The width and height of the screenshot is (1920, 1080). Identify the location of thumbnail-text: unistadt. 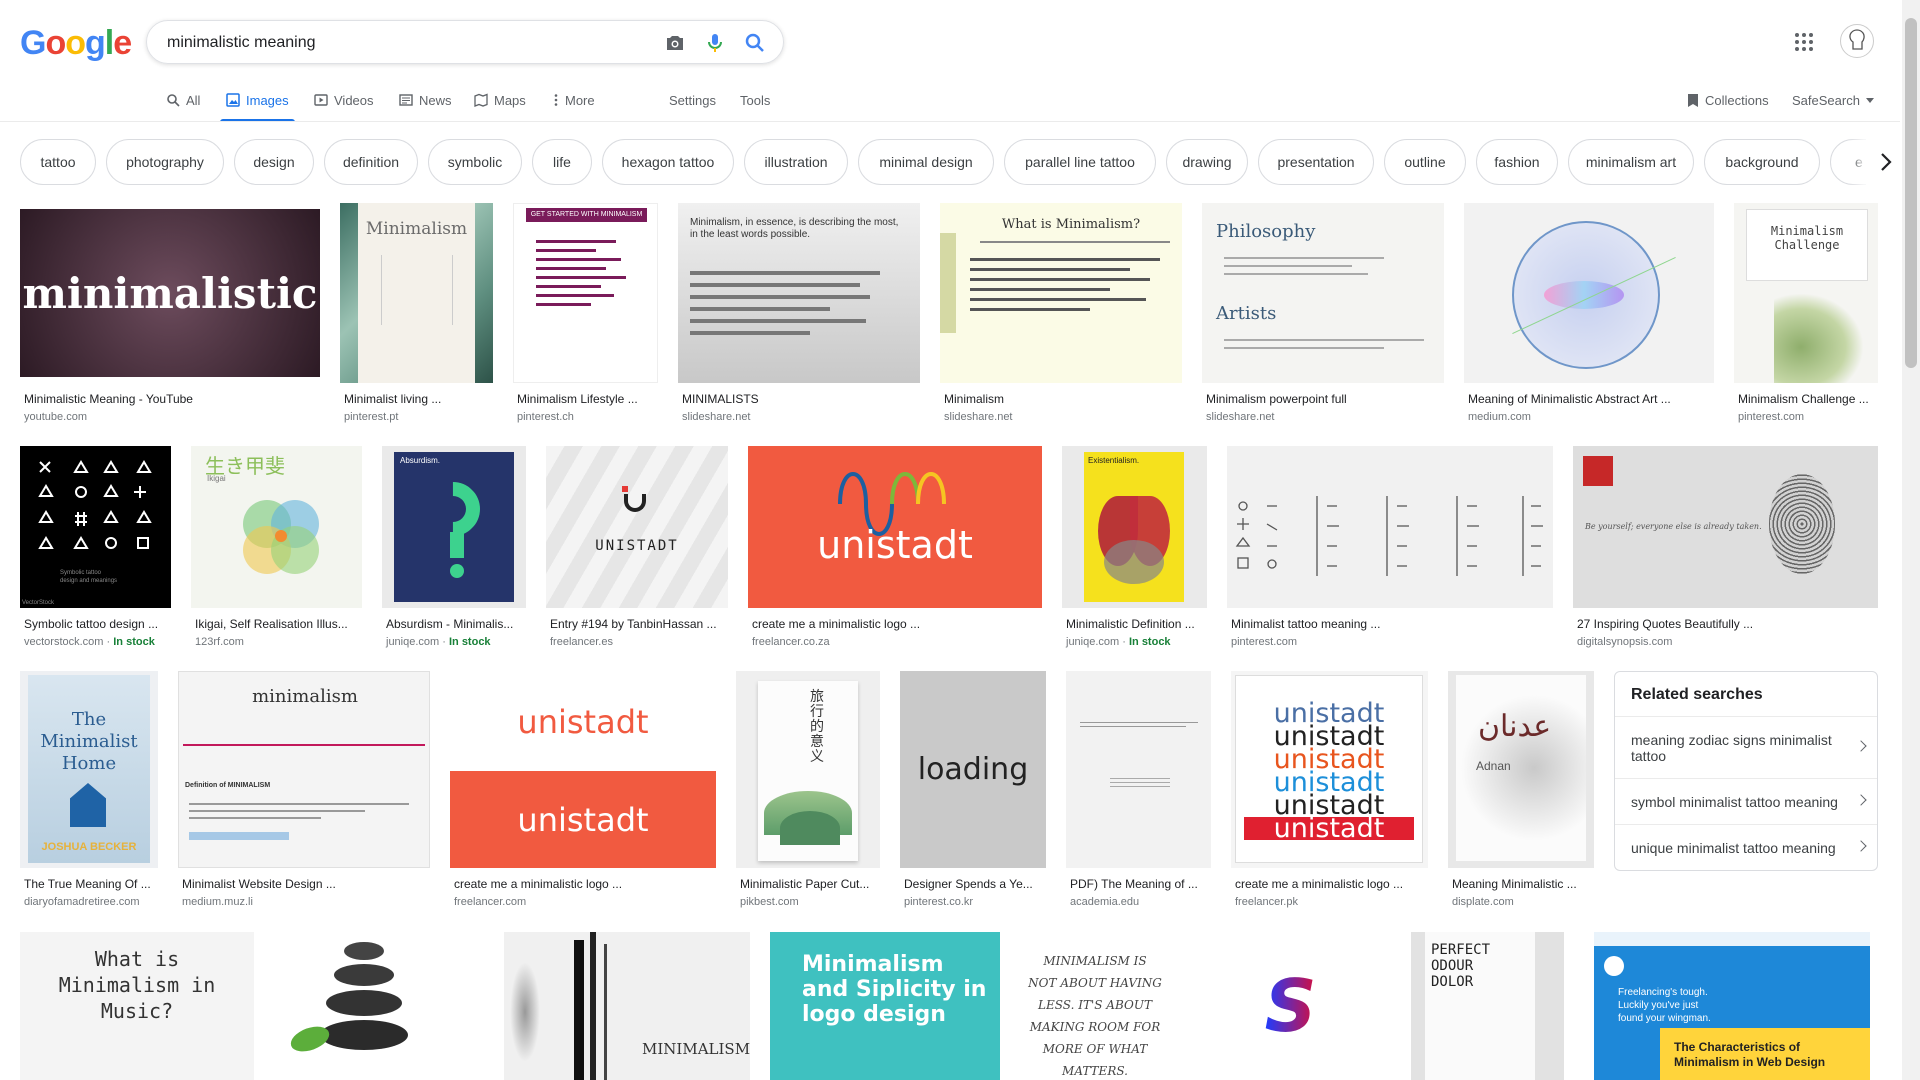
(895, 545).